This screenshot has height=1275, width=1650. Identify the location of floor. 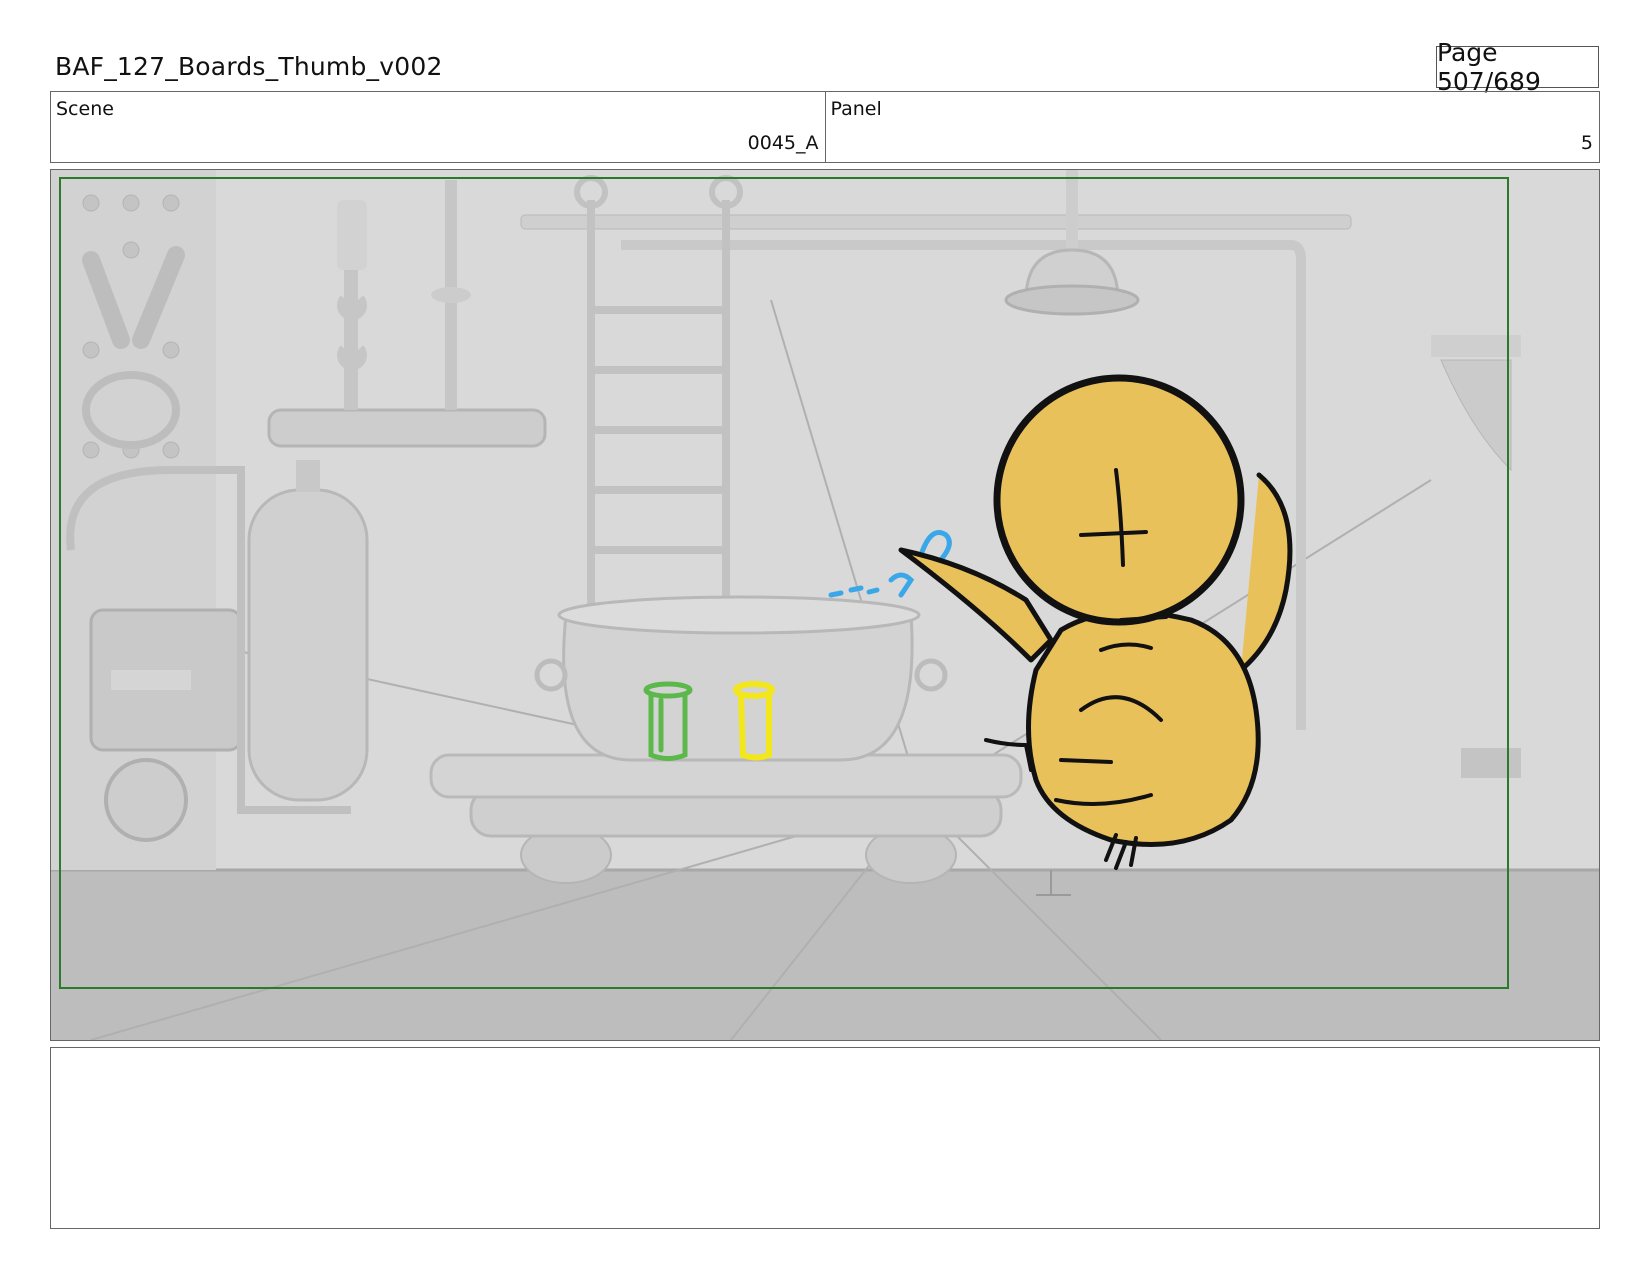
(825, 955).